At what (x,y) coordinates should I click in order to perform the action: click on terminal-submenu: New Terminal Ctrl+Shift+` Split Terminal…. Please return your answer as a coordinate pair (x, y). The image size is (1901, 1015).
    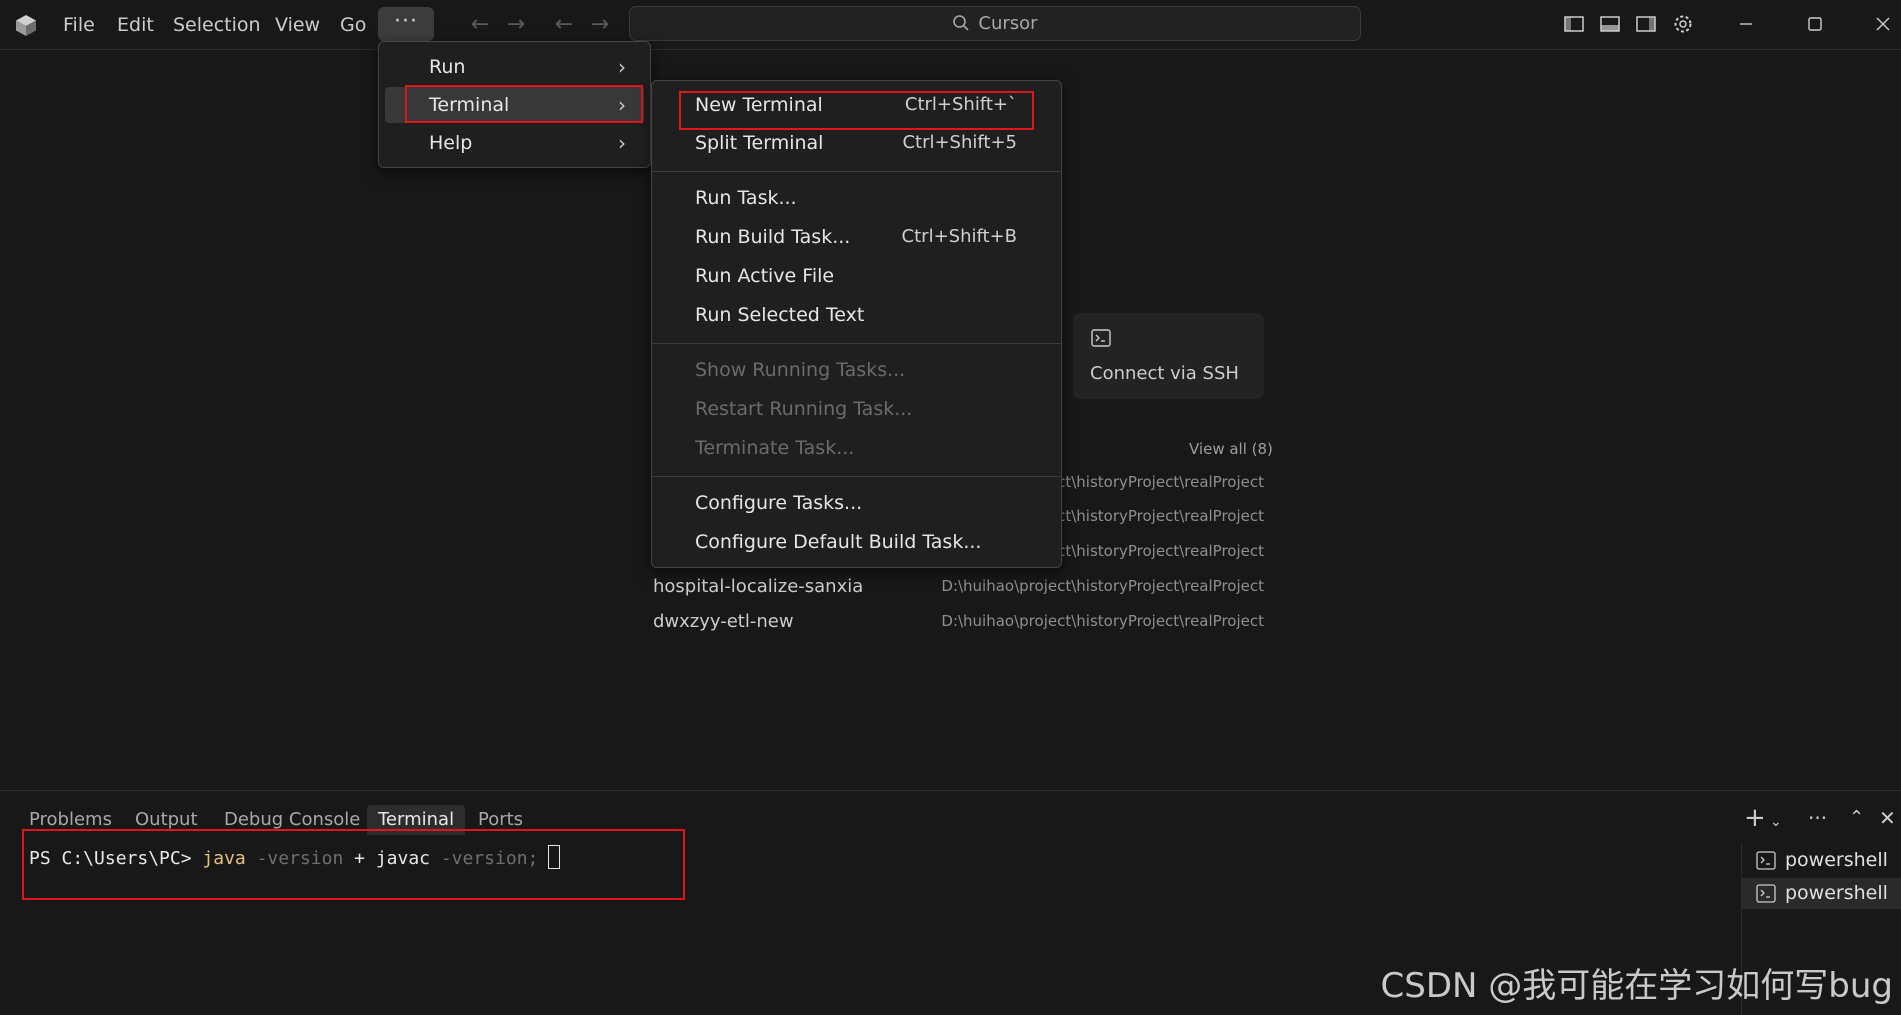
    Looking at the image, I should click on (856, 324).